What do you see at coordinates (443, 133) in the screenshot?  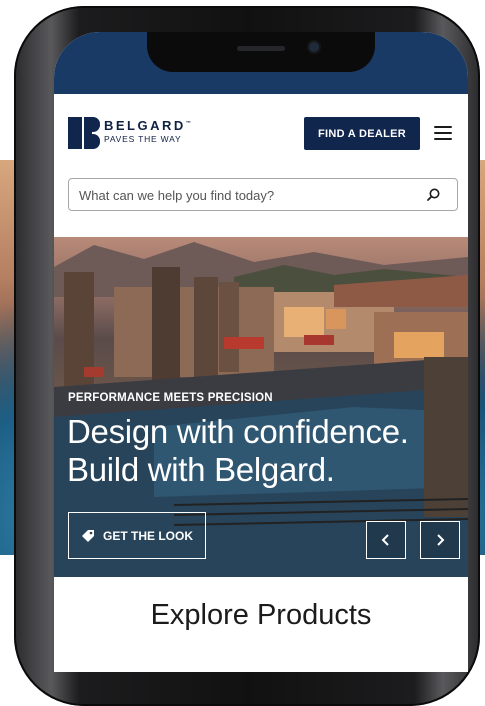 I see `hamburger-menu-icon` at bounding box center [443, 133].